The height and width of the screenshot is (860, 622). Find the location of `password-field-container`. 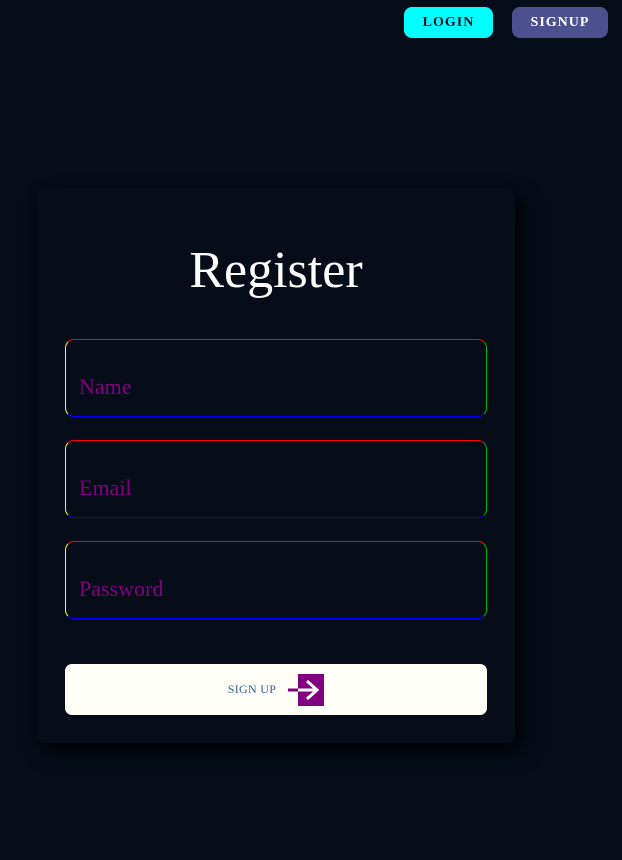

password-field-container is located at coordinates (276, 580).